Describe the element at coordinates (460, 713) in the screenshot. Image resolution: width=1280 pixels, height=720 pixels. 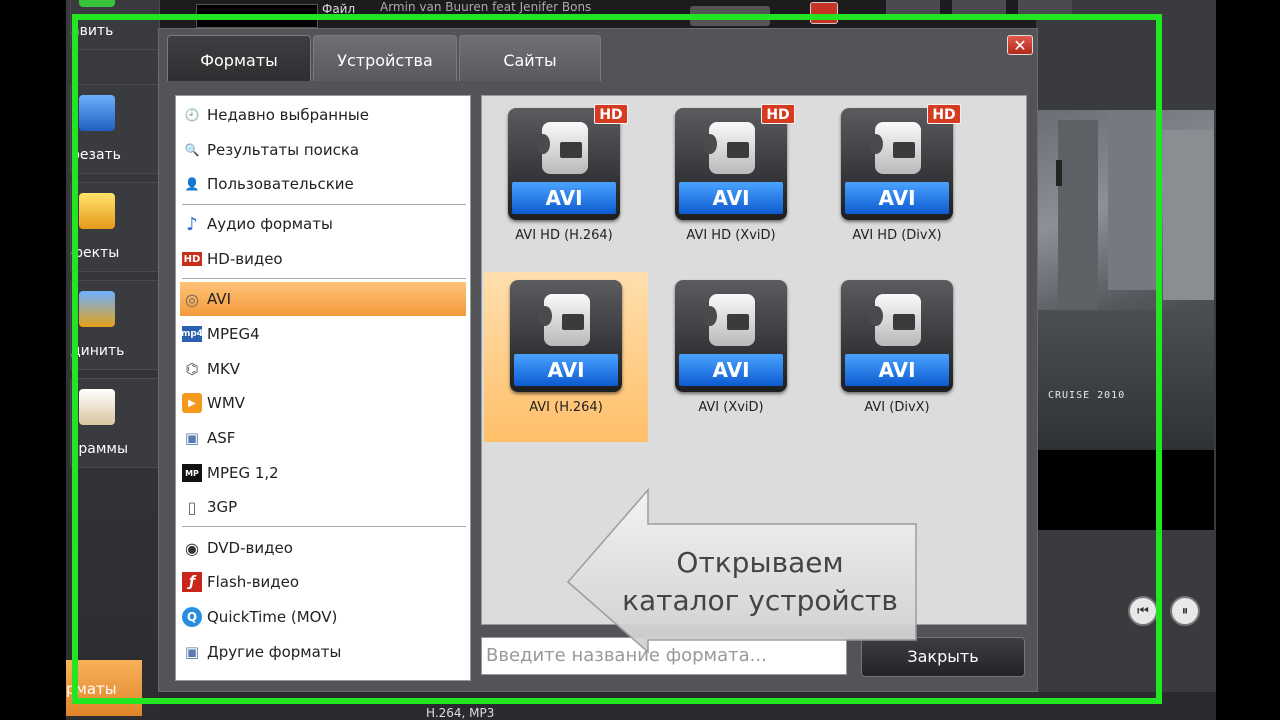
I see `bottom-codec-text: H.264, MP3` at that location.